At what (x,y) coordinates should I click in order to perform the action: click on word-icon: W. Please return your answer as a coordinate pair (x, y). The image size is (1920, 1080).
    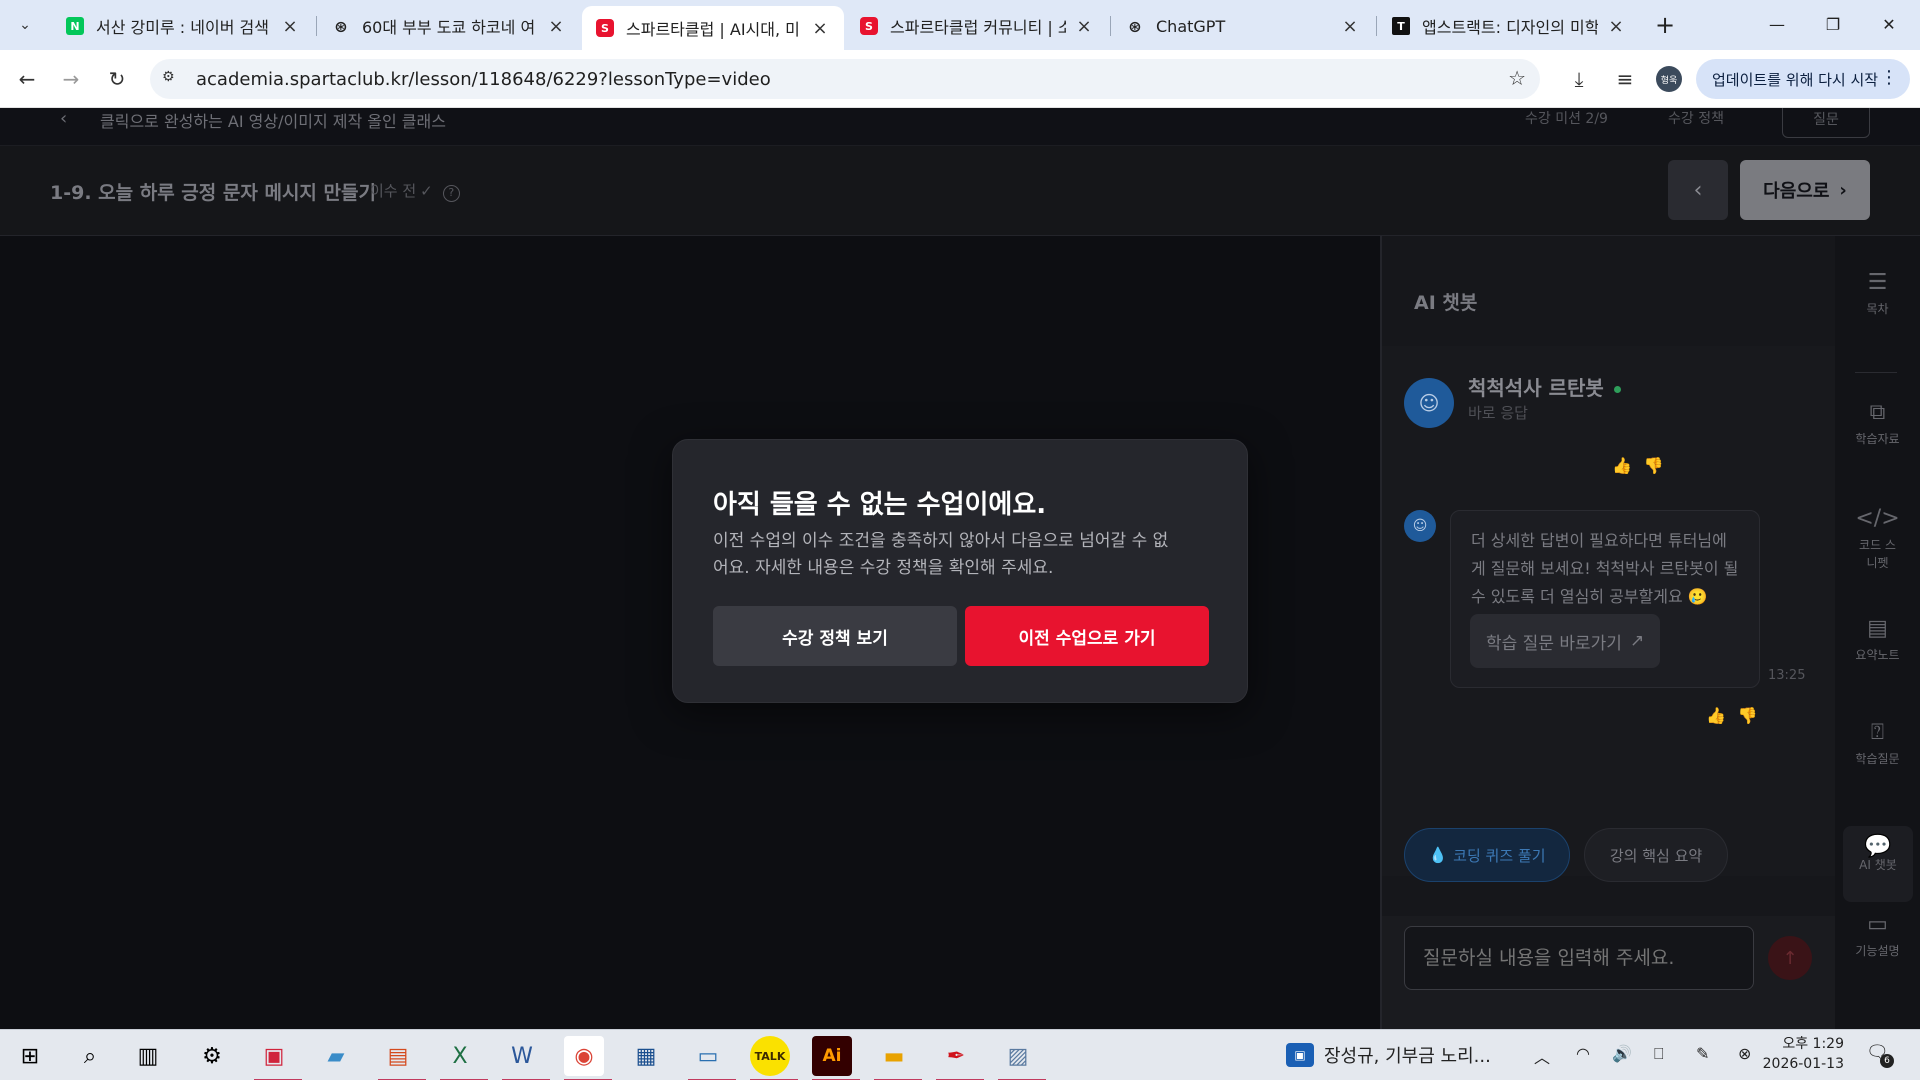
    Looking at the image, I should click on (526, 1058).